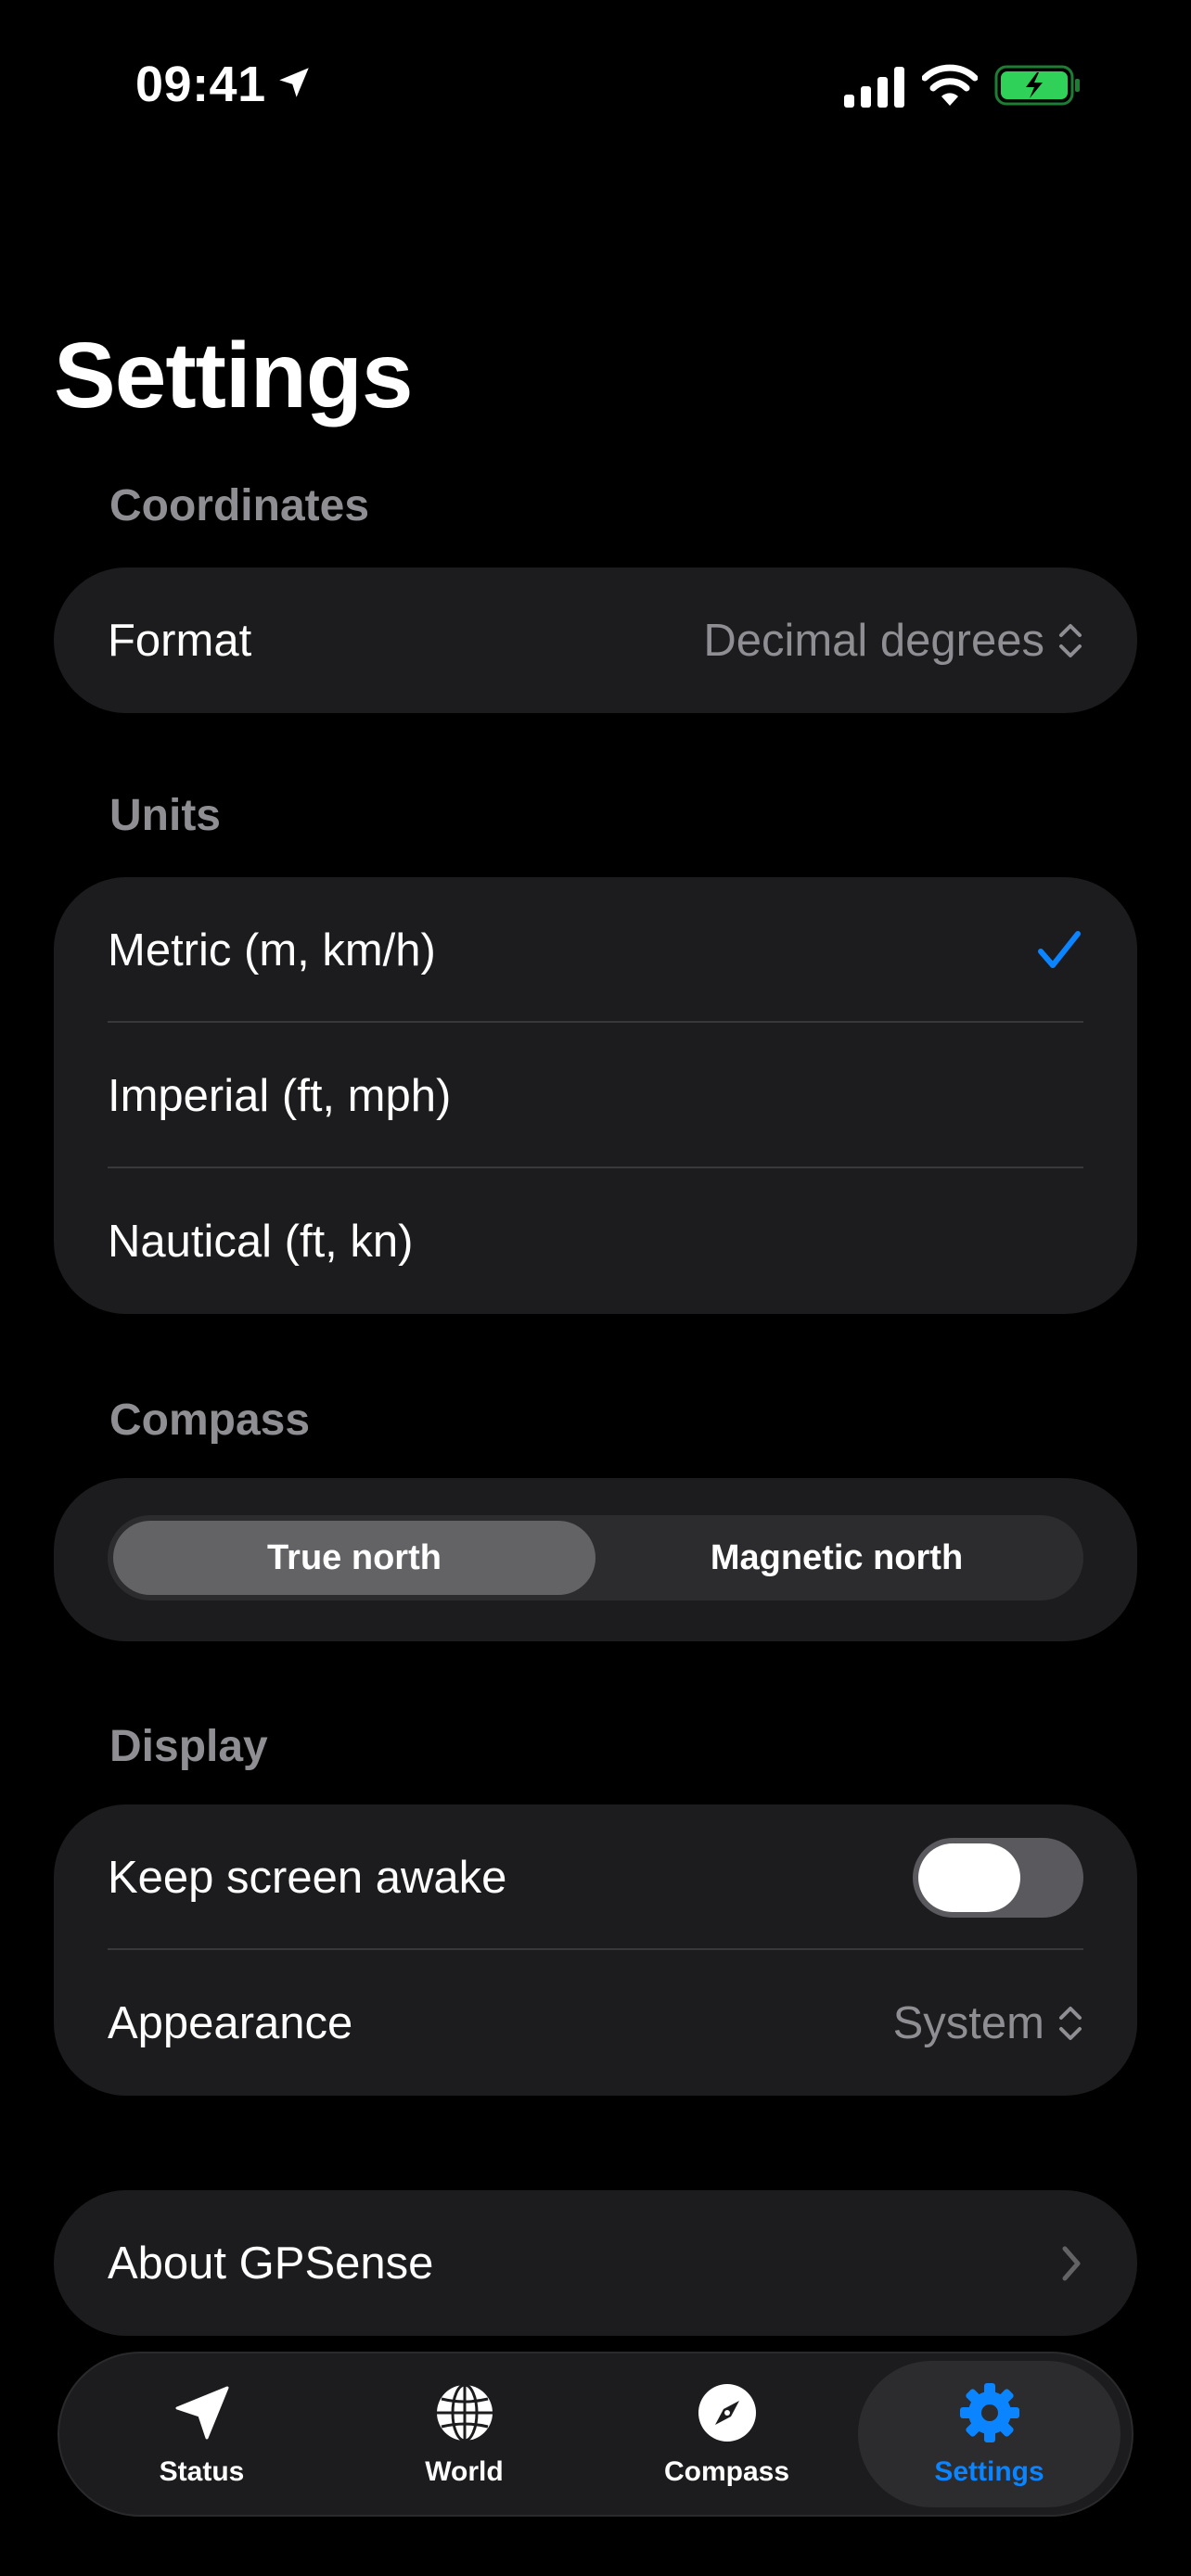 The image size is (1191, 2576). What do you see at coordinates (595, 1241) in the screenshot?
I see `units-option-nautical: Nautical (ft, kn)` at bounding box center [595, 1241].